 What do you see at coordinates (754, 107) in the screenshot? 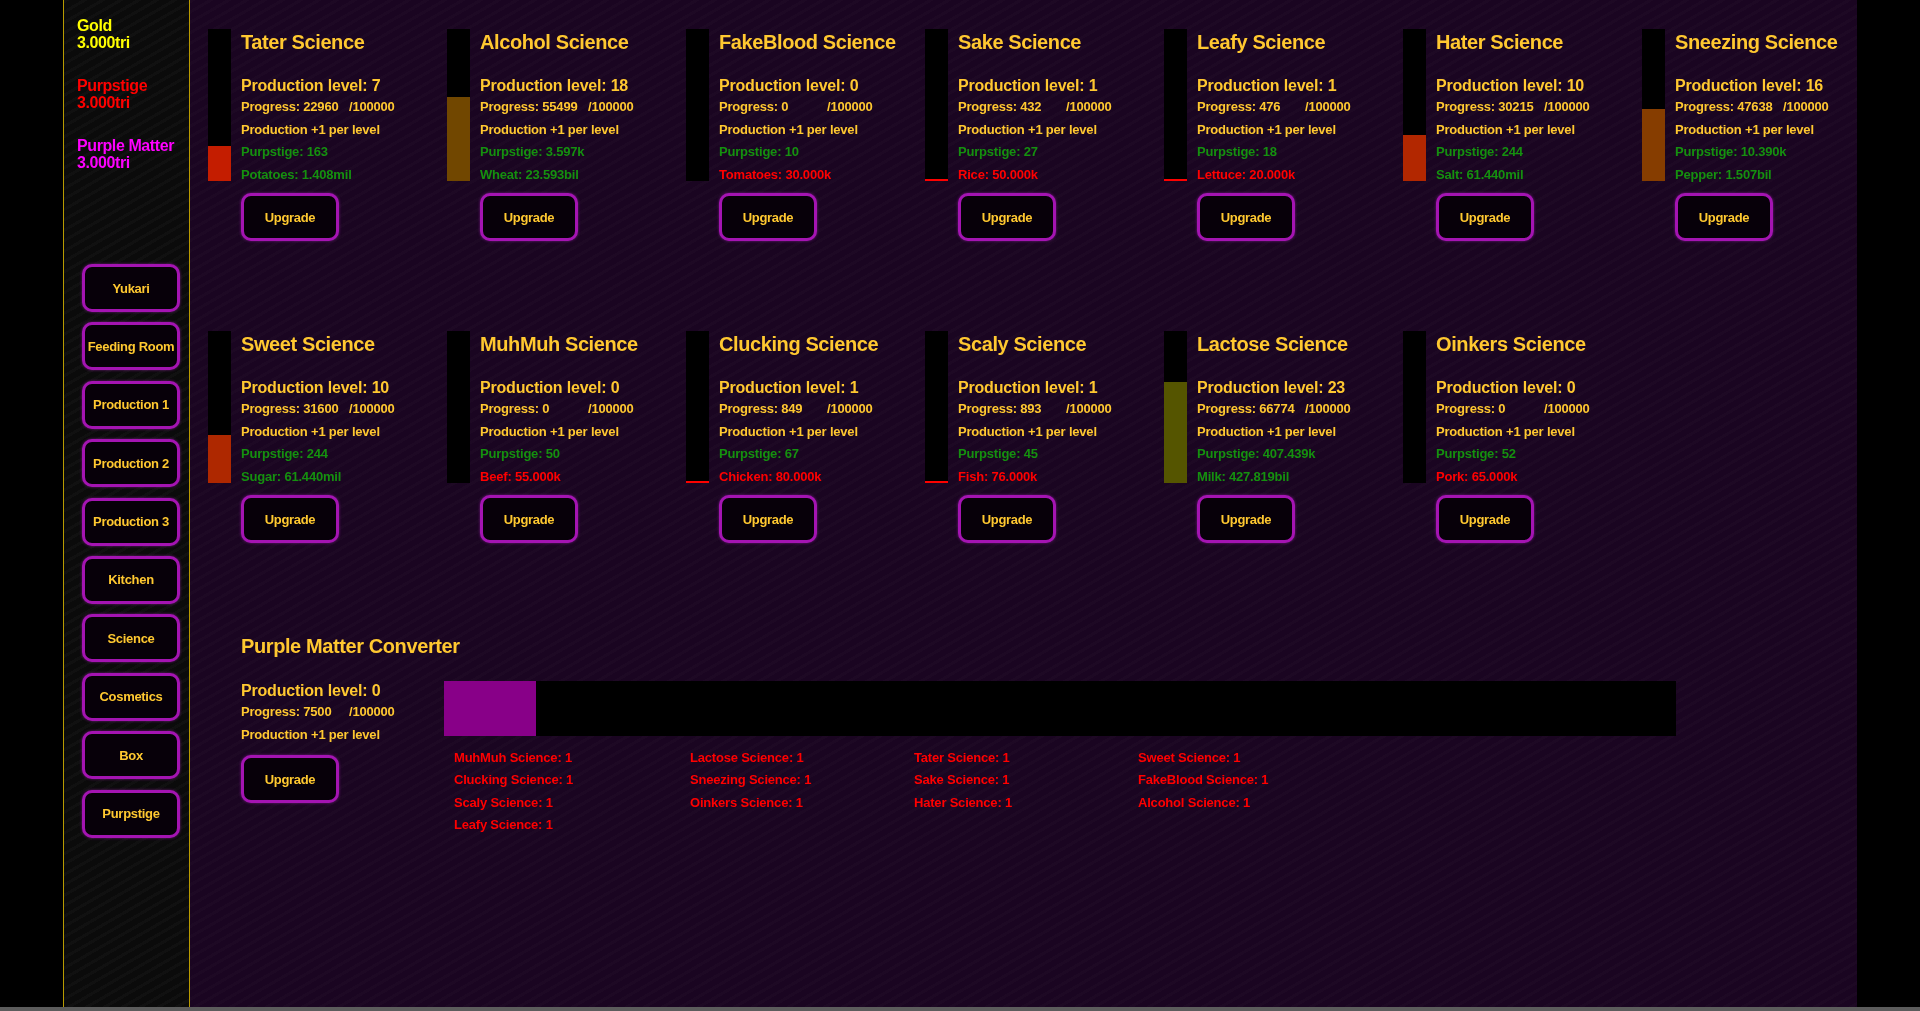
I see `progress-value: Progress: 0` at bounding box center [754, 107].